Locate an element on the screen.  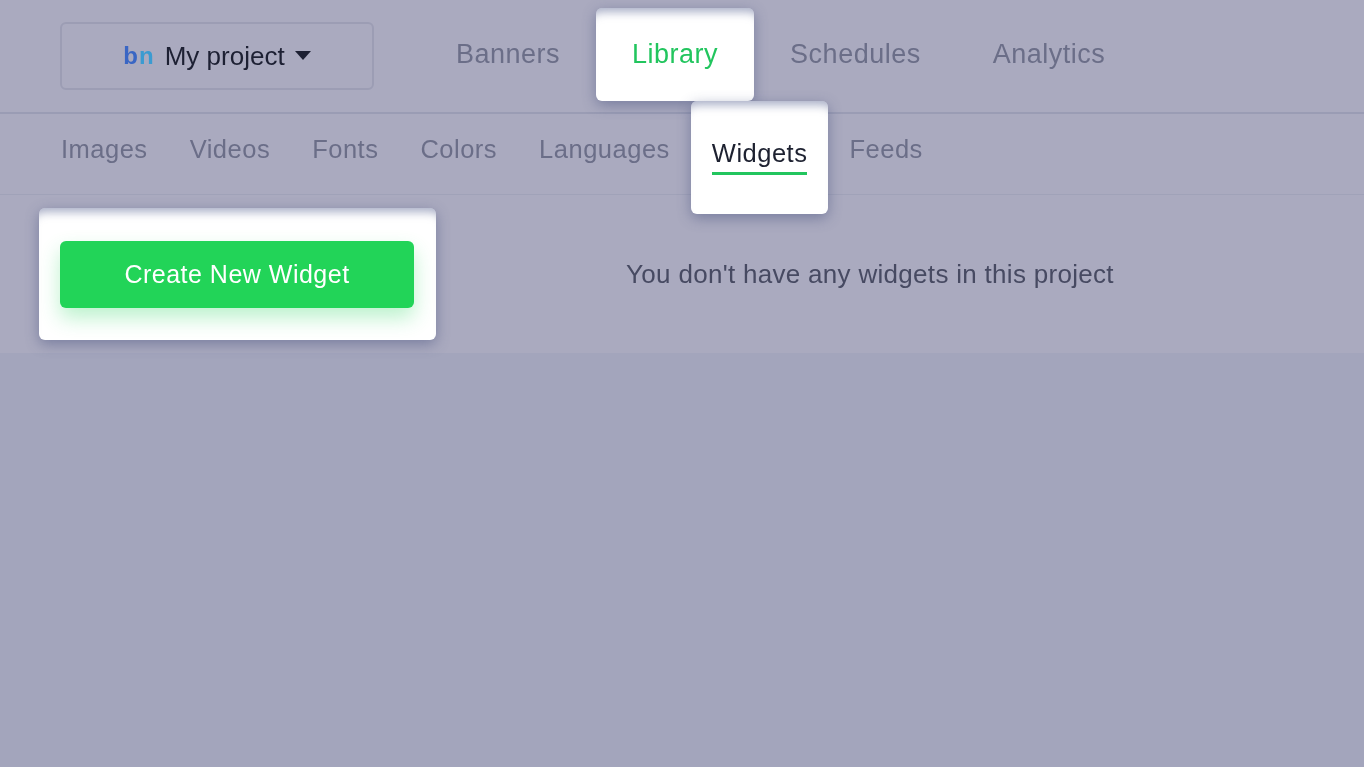
subnav-tab: Languages is located at coordinates (604, 154).